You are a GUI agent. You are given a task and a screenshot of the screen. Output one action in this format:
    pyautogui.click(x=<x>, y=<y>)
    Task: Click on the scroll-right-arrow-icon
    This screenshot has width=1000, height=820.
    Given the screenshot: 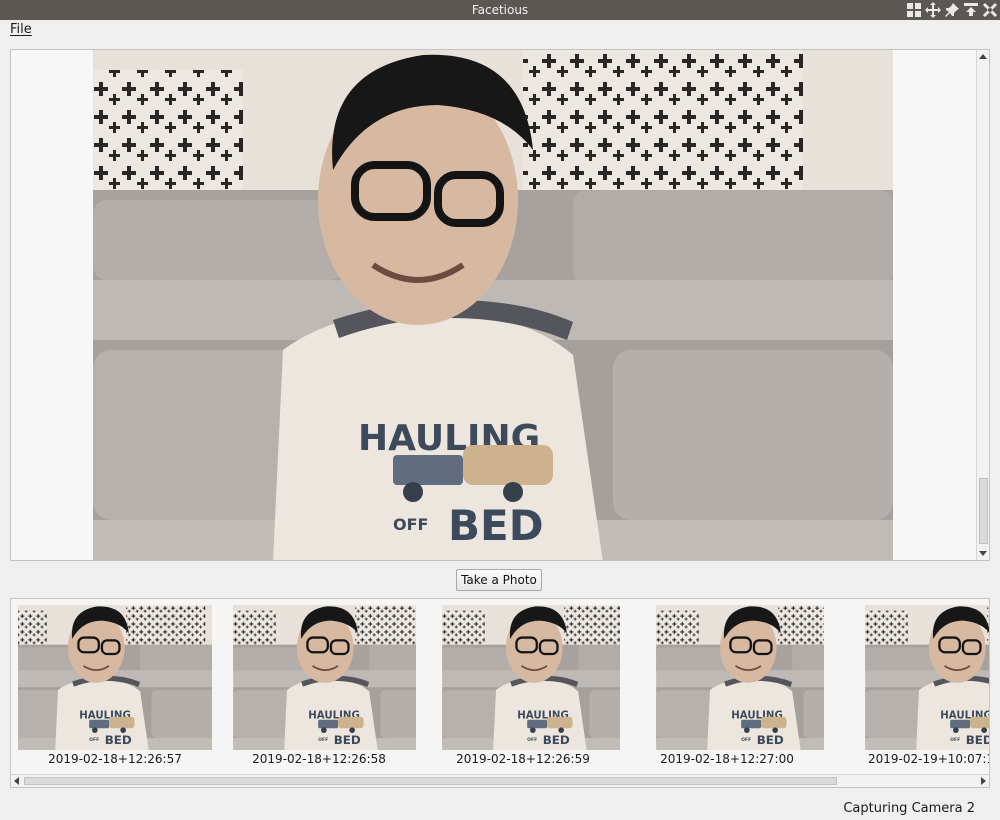 What is the action you would take?
    pyautogui.click(x=983, y=781)
    